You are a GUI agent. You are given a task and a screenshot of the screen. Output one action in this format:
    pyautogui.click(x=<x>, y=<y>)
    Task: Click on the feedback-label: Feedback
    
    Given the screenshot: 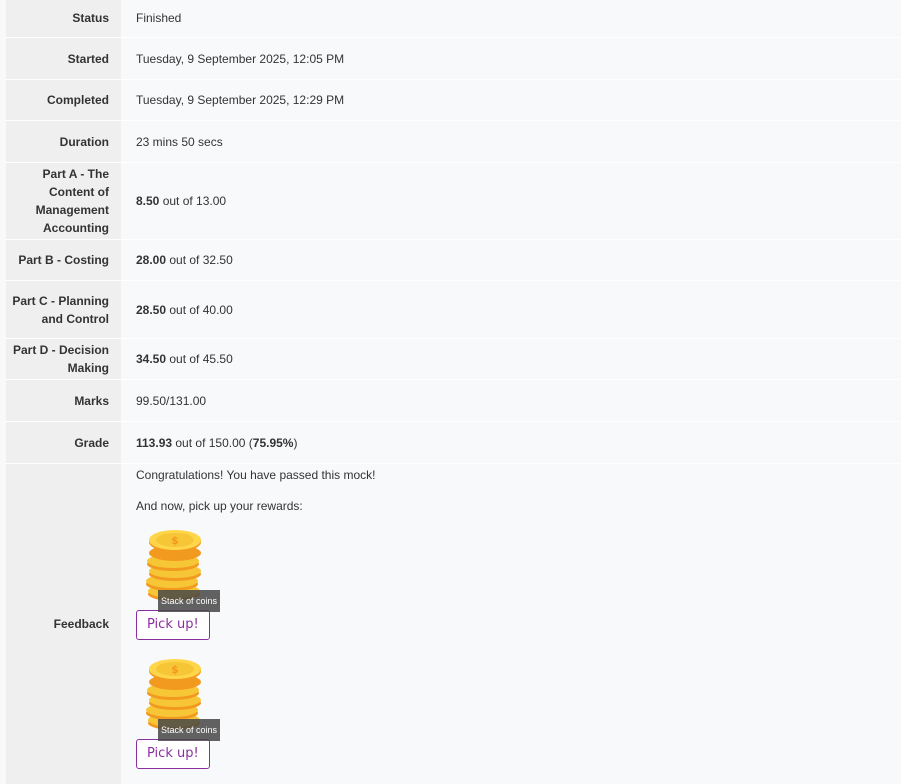 What is the action you would take?
    pyautogui.click(x=63, y=624)
    